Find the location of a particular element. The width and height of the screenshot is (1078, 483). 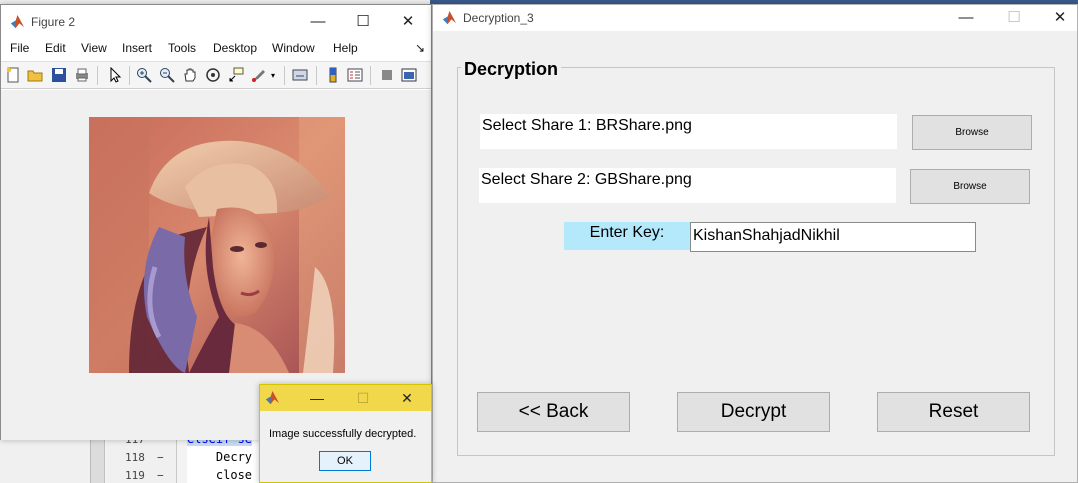

key-input: KishanShahjadNikhil is located at coordinates (833, 237).